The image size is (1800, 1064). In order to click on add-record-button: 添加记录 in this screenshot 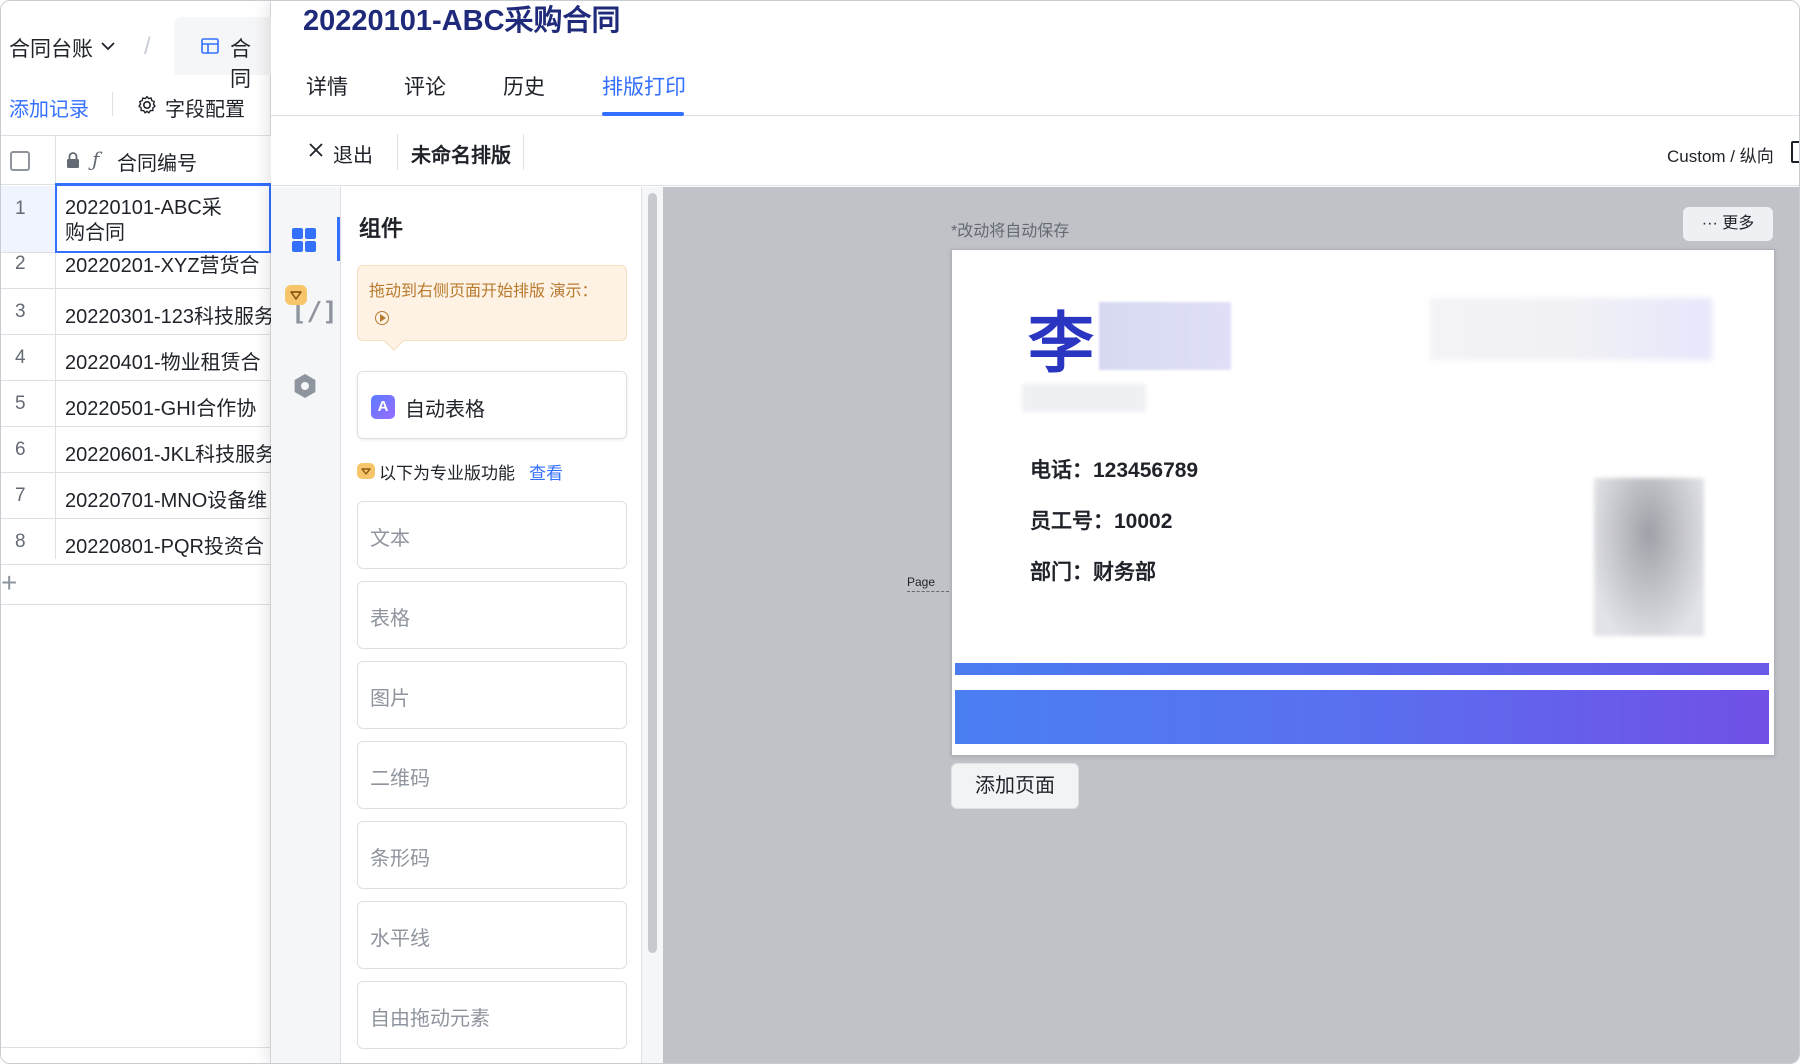, I will do `click(49, 107)`.